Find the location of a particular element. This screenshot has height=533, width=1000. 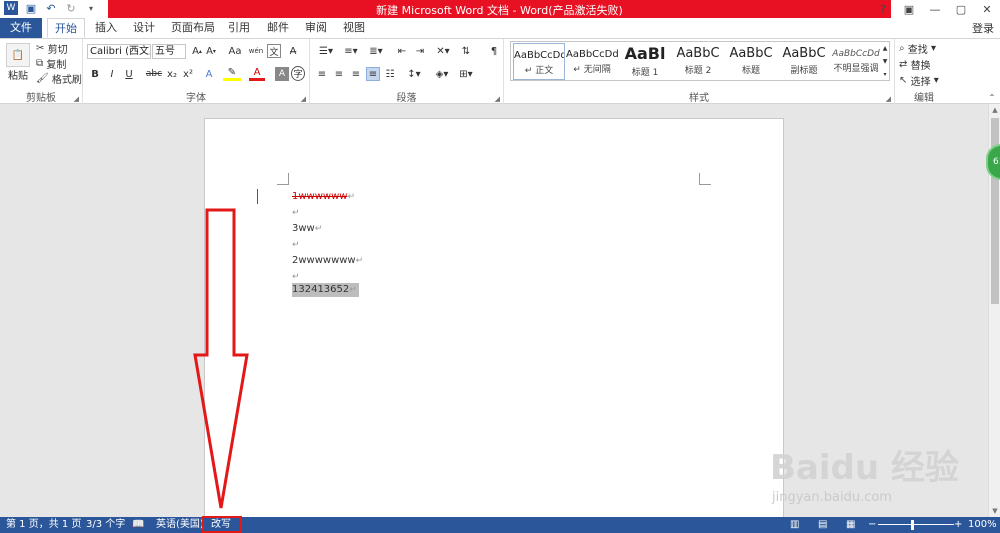

tab-mailings: 邮件 is located at coordinates (278, 28).